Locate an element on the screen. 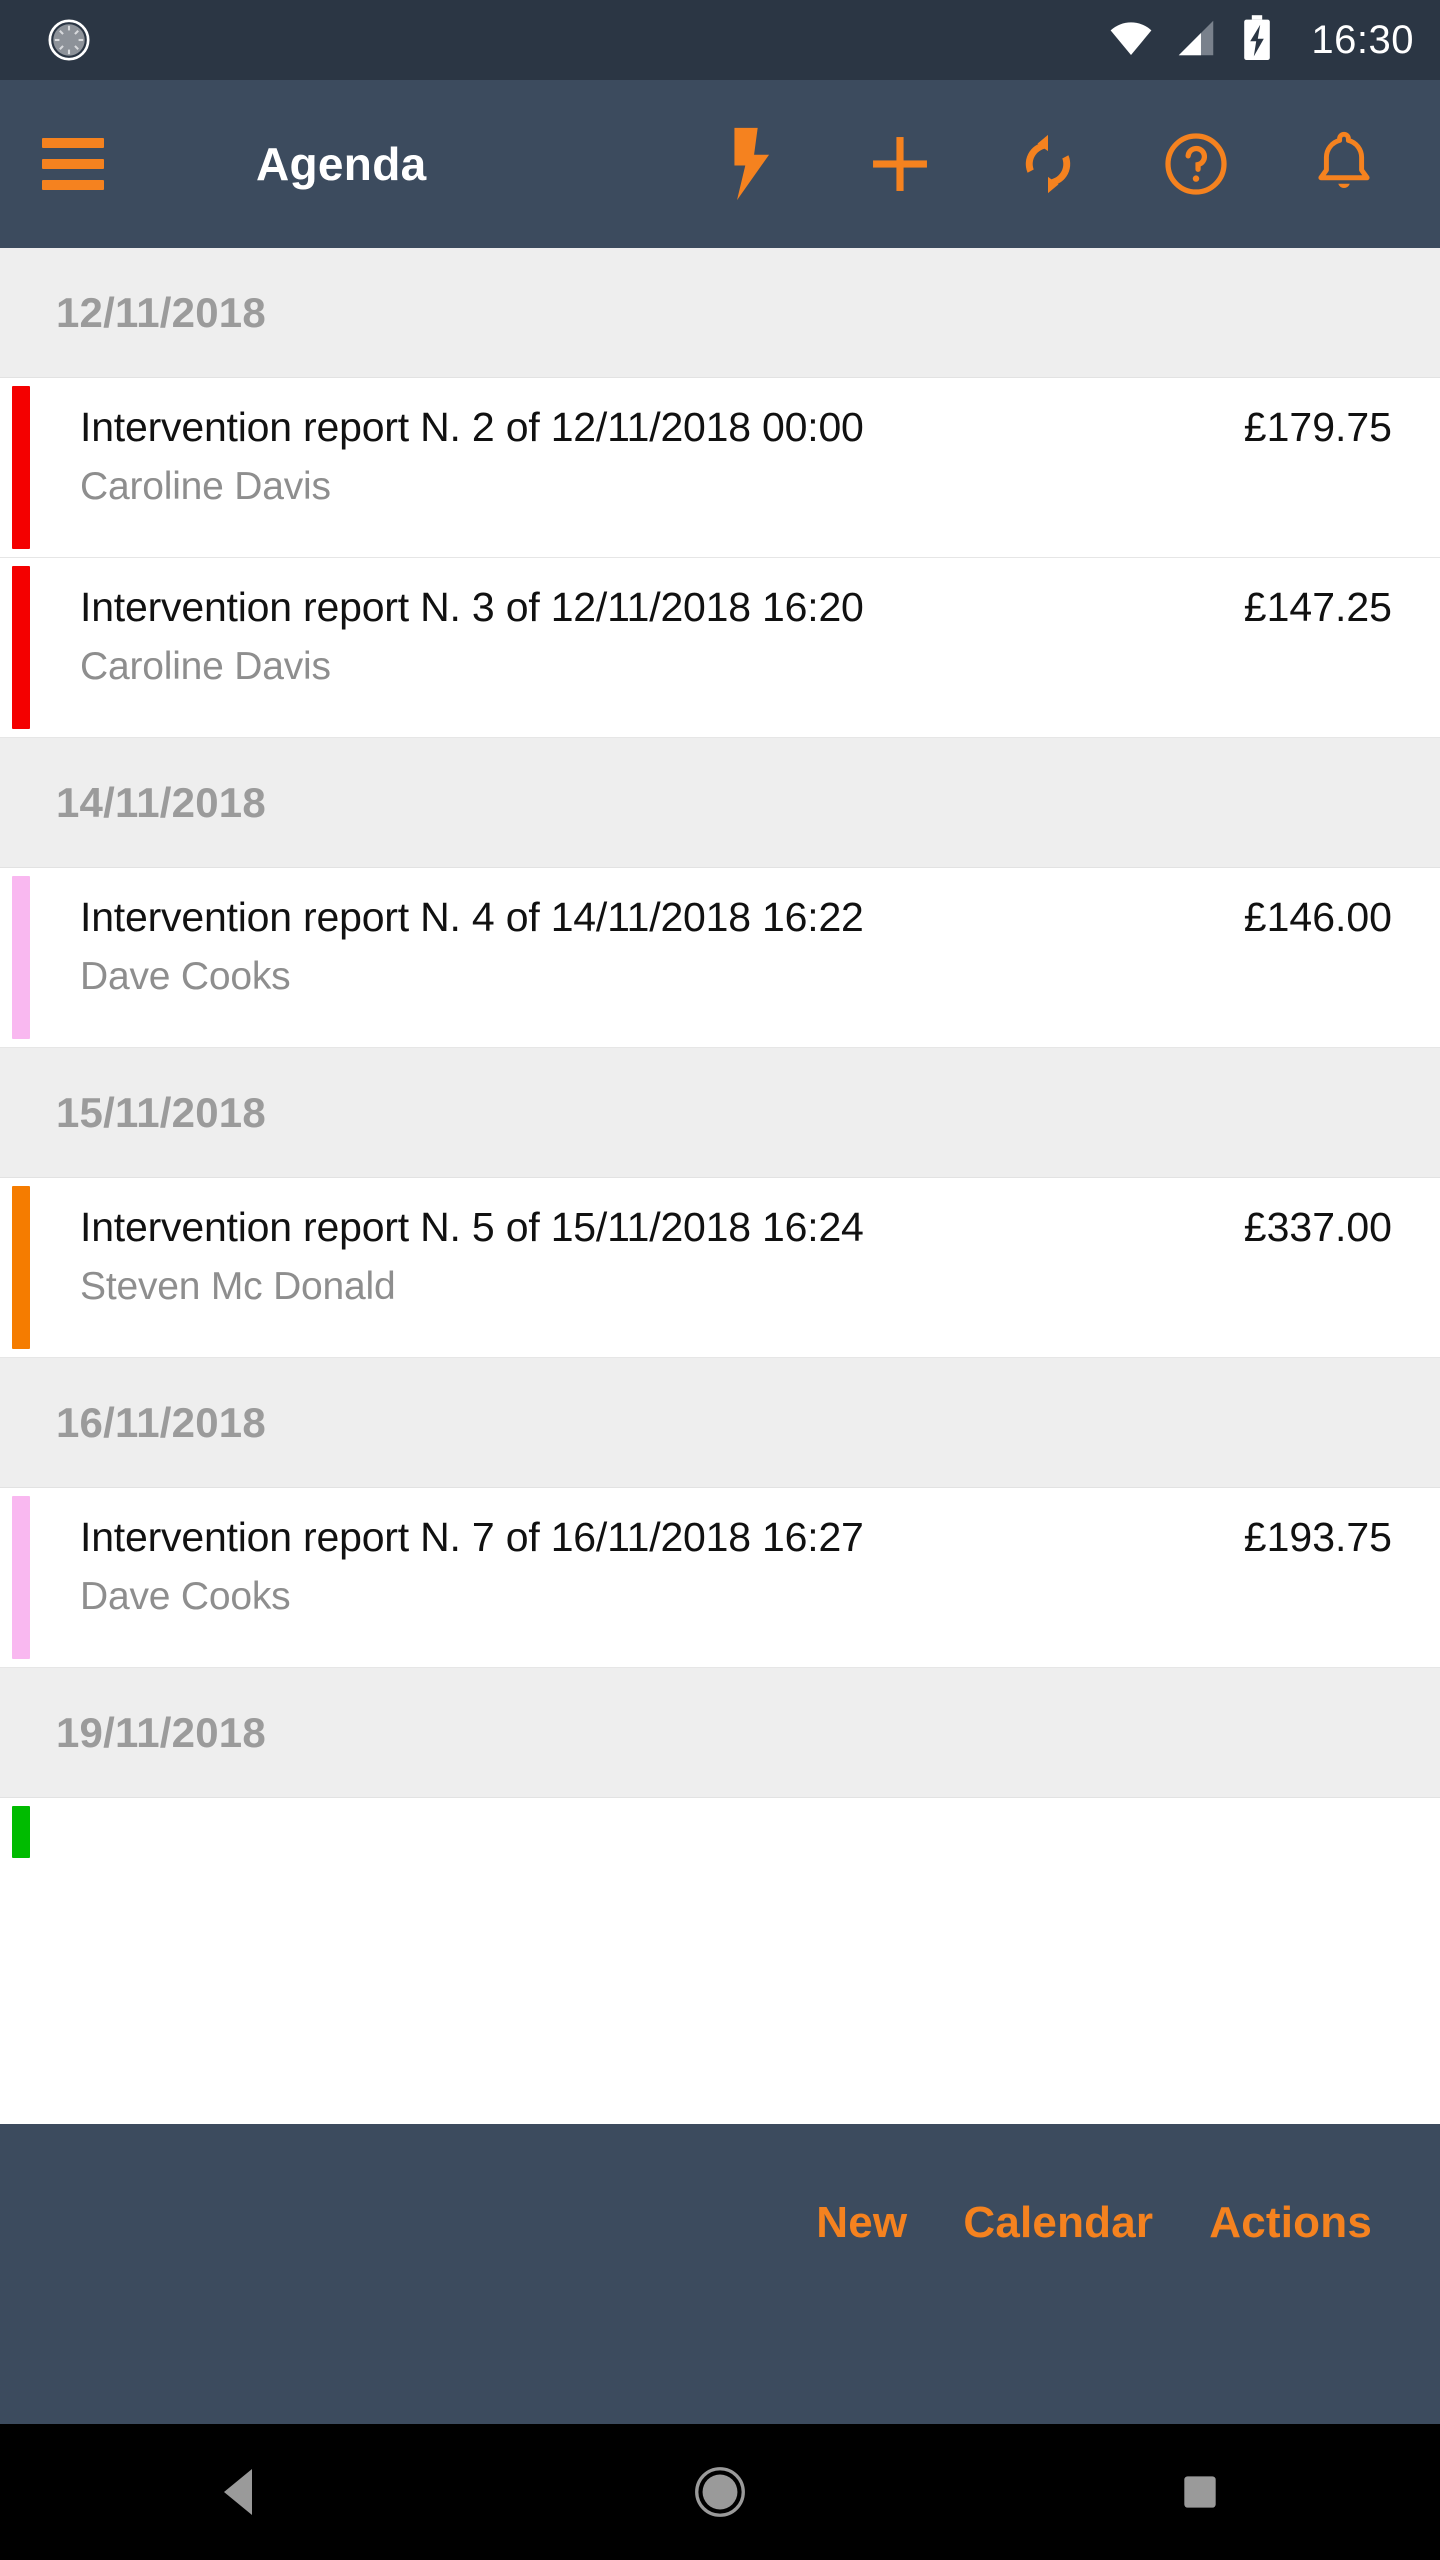  recents-square-icon is located at coordinates (1200, 2492).